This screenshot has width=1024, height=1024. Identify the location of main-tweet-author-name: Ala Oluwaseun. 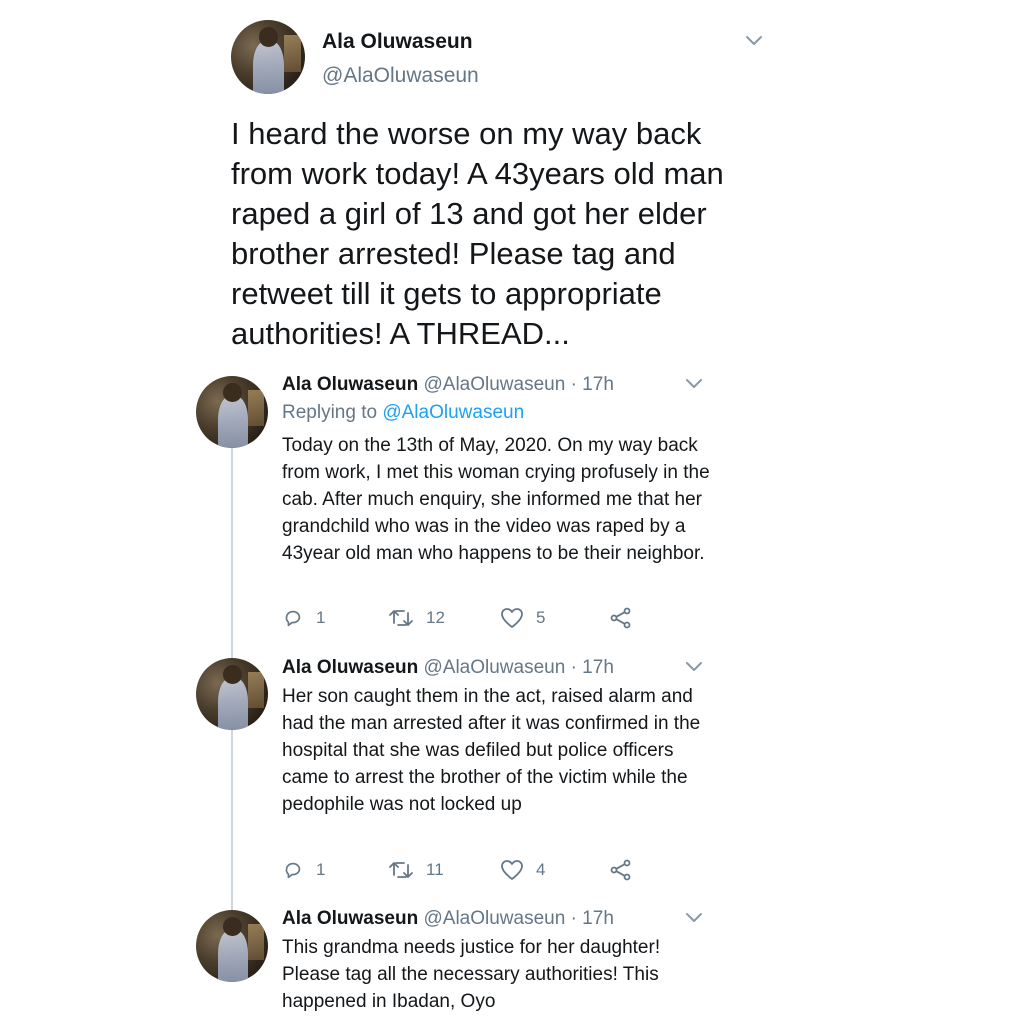
(397, 42).